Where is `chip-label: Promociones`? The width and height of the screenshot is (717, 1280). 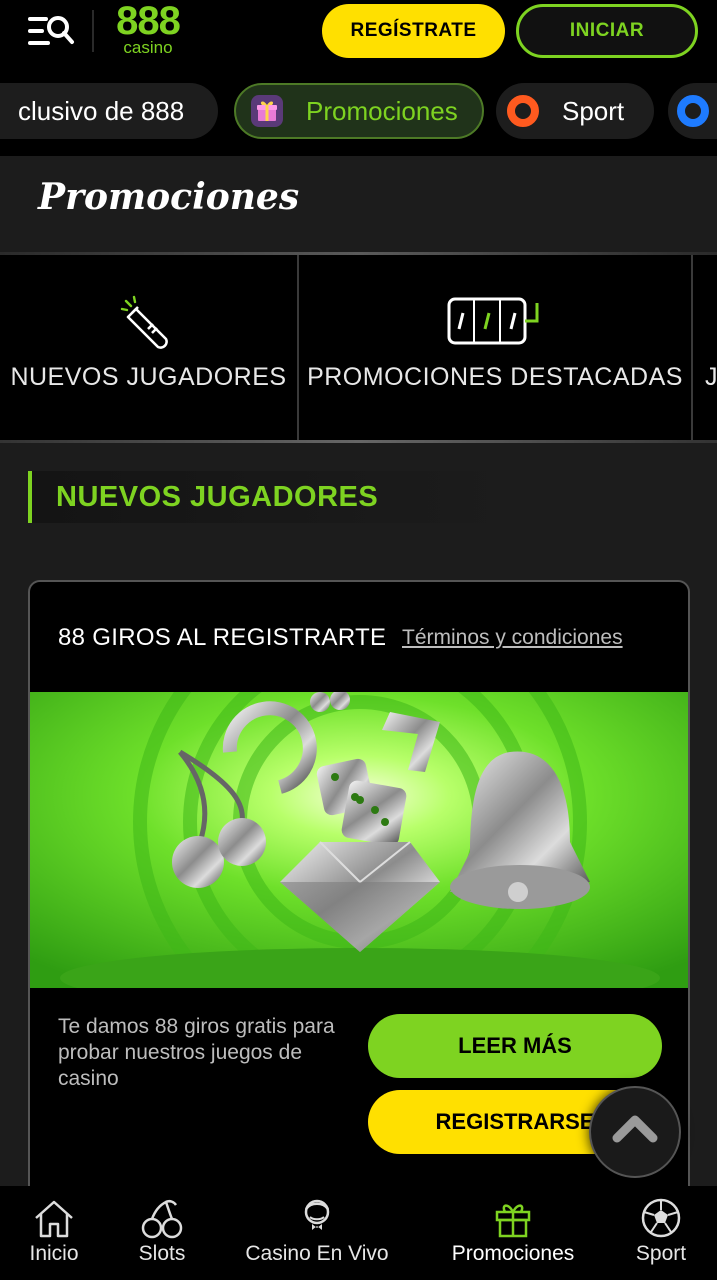 chip-label: Promociones is located at coordinates (382, 110).